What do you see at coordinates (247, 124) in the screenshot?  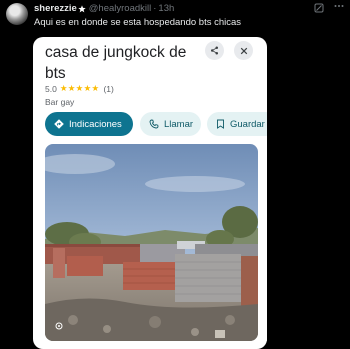 I see `save-label: Guardar` at bounding box center [247, 124].